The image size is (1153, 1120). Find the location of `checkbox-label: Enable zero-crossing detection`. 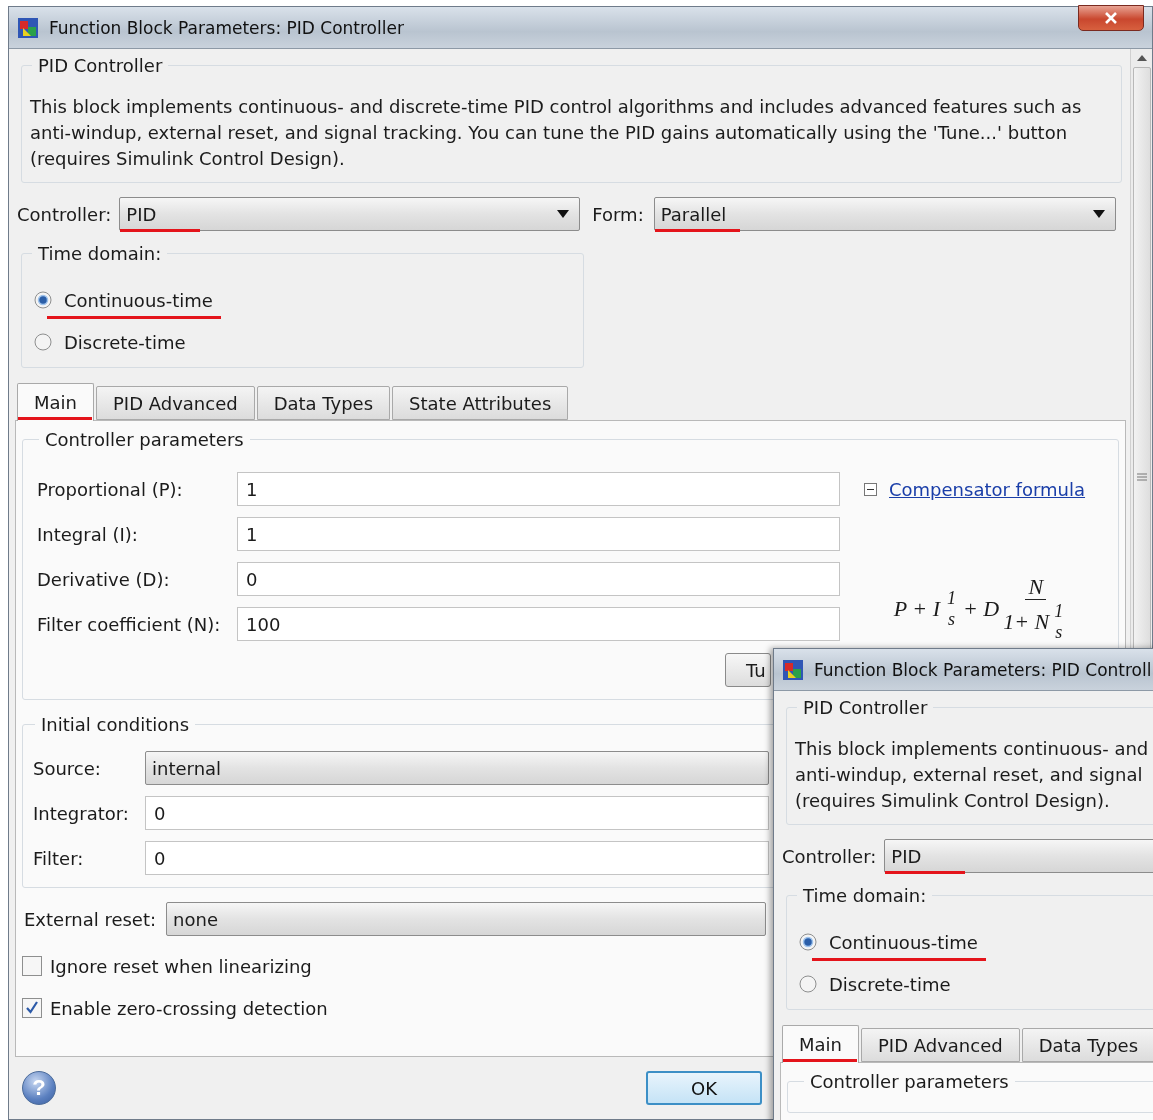

checkbox-label: Enable zero-crossing detection is located at coordinates (189, 1008).